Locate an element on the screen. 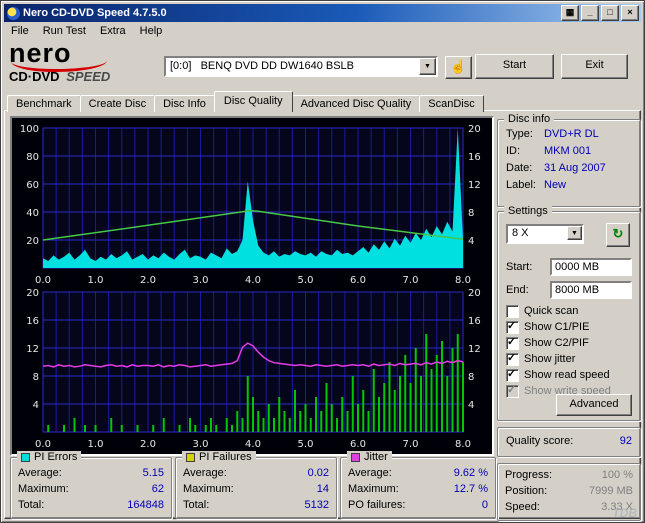 This screenshot has width=645, height=523. start-button: Start is located at coordinates (514, 66).